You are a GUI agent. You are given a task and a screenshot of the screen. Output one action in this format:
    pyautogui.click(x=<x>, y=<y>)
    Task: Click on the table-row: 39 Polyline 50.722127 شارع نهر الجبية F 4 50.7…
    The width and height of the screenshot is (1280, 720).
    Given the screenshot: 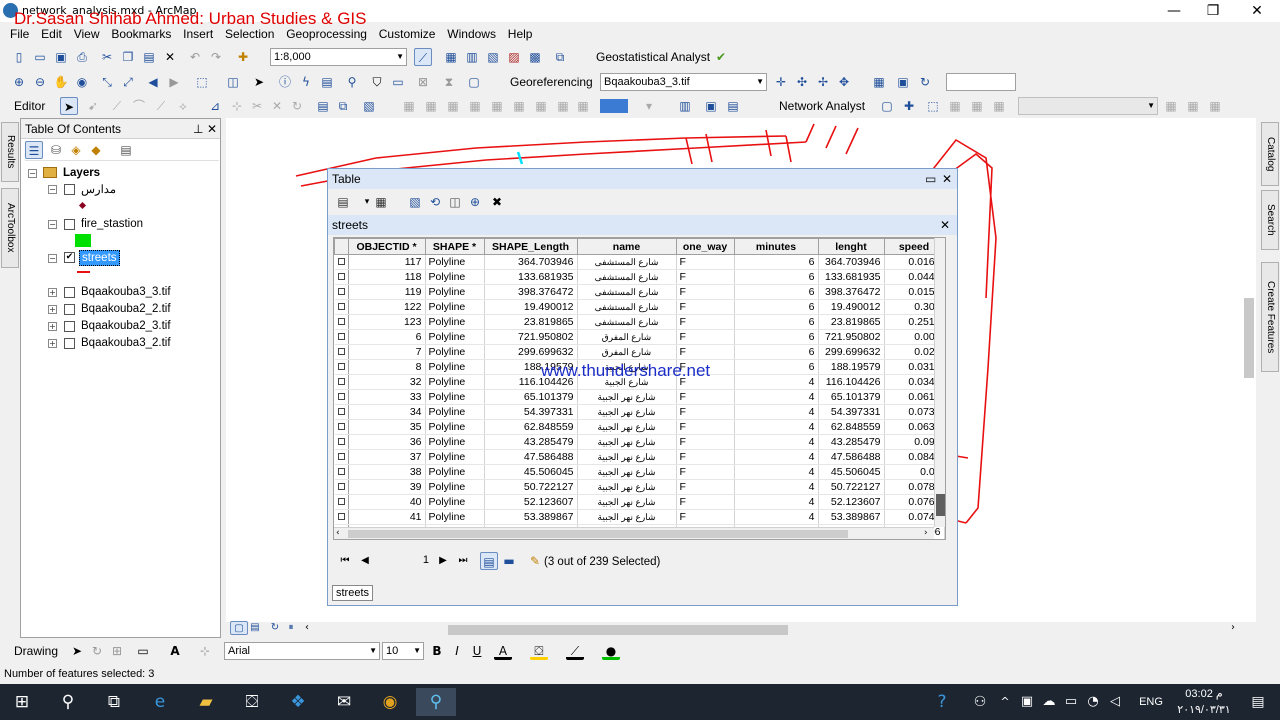 What is the action you would take?
    pyautogui.click(x=639, y=487)
    